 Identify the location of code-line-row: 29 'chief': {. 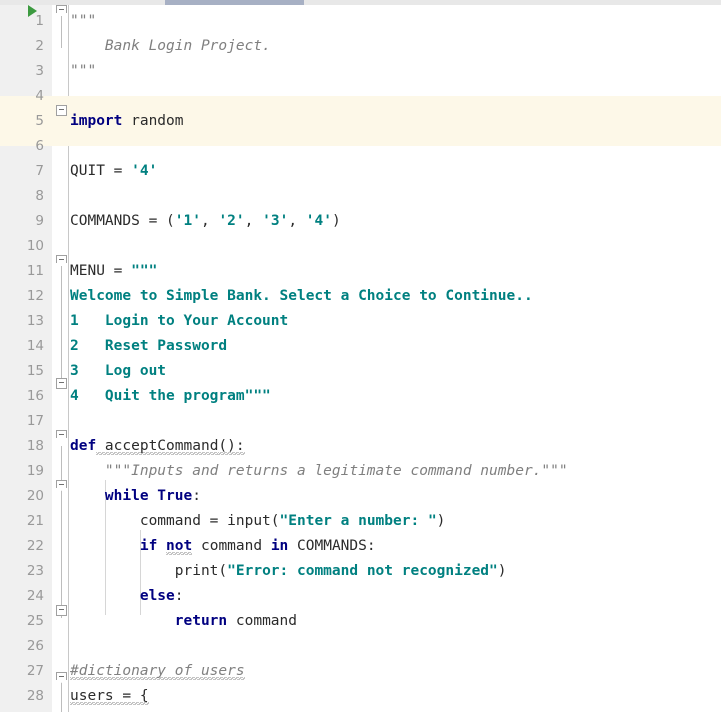
(360, 704).